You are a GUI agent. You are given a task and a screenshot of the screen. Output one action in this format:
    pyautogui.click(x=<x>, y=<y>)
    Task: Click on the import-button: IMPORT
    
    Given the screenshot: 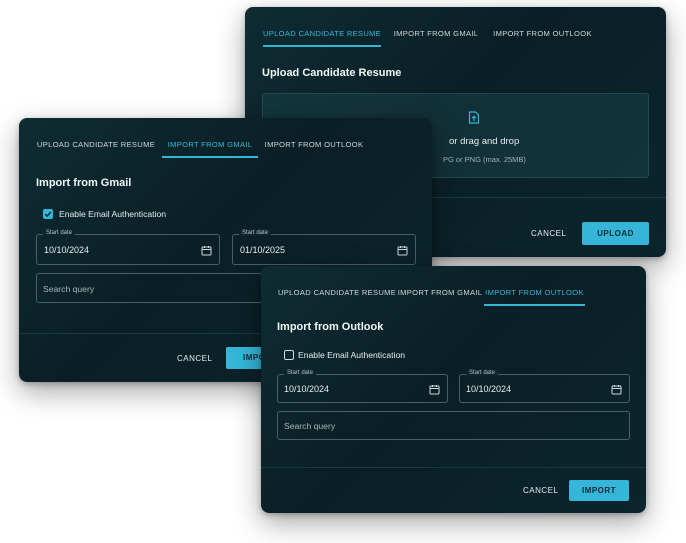 What is the action you would take?
    pyautogui.click(x=599, y=490)
    